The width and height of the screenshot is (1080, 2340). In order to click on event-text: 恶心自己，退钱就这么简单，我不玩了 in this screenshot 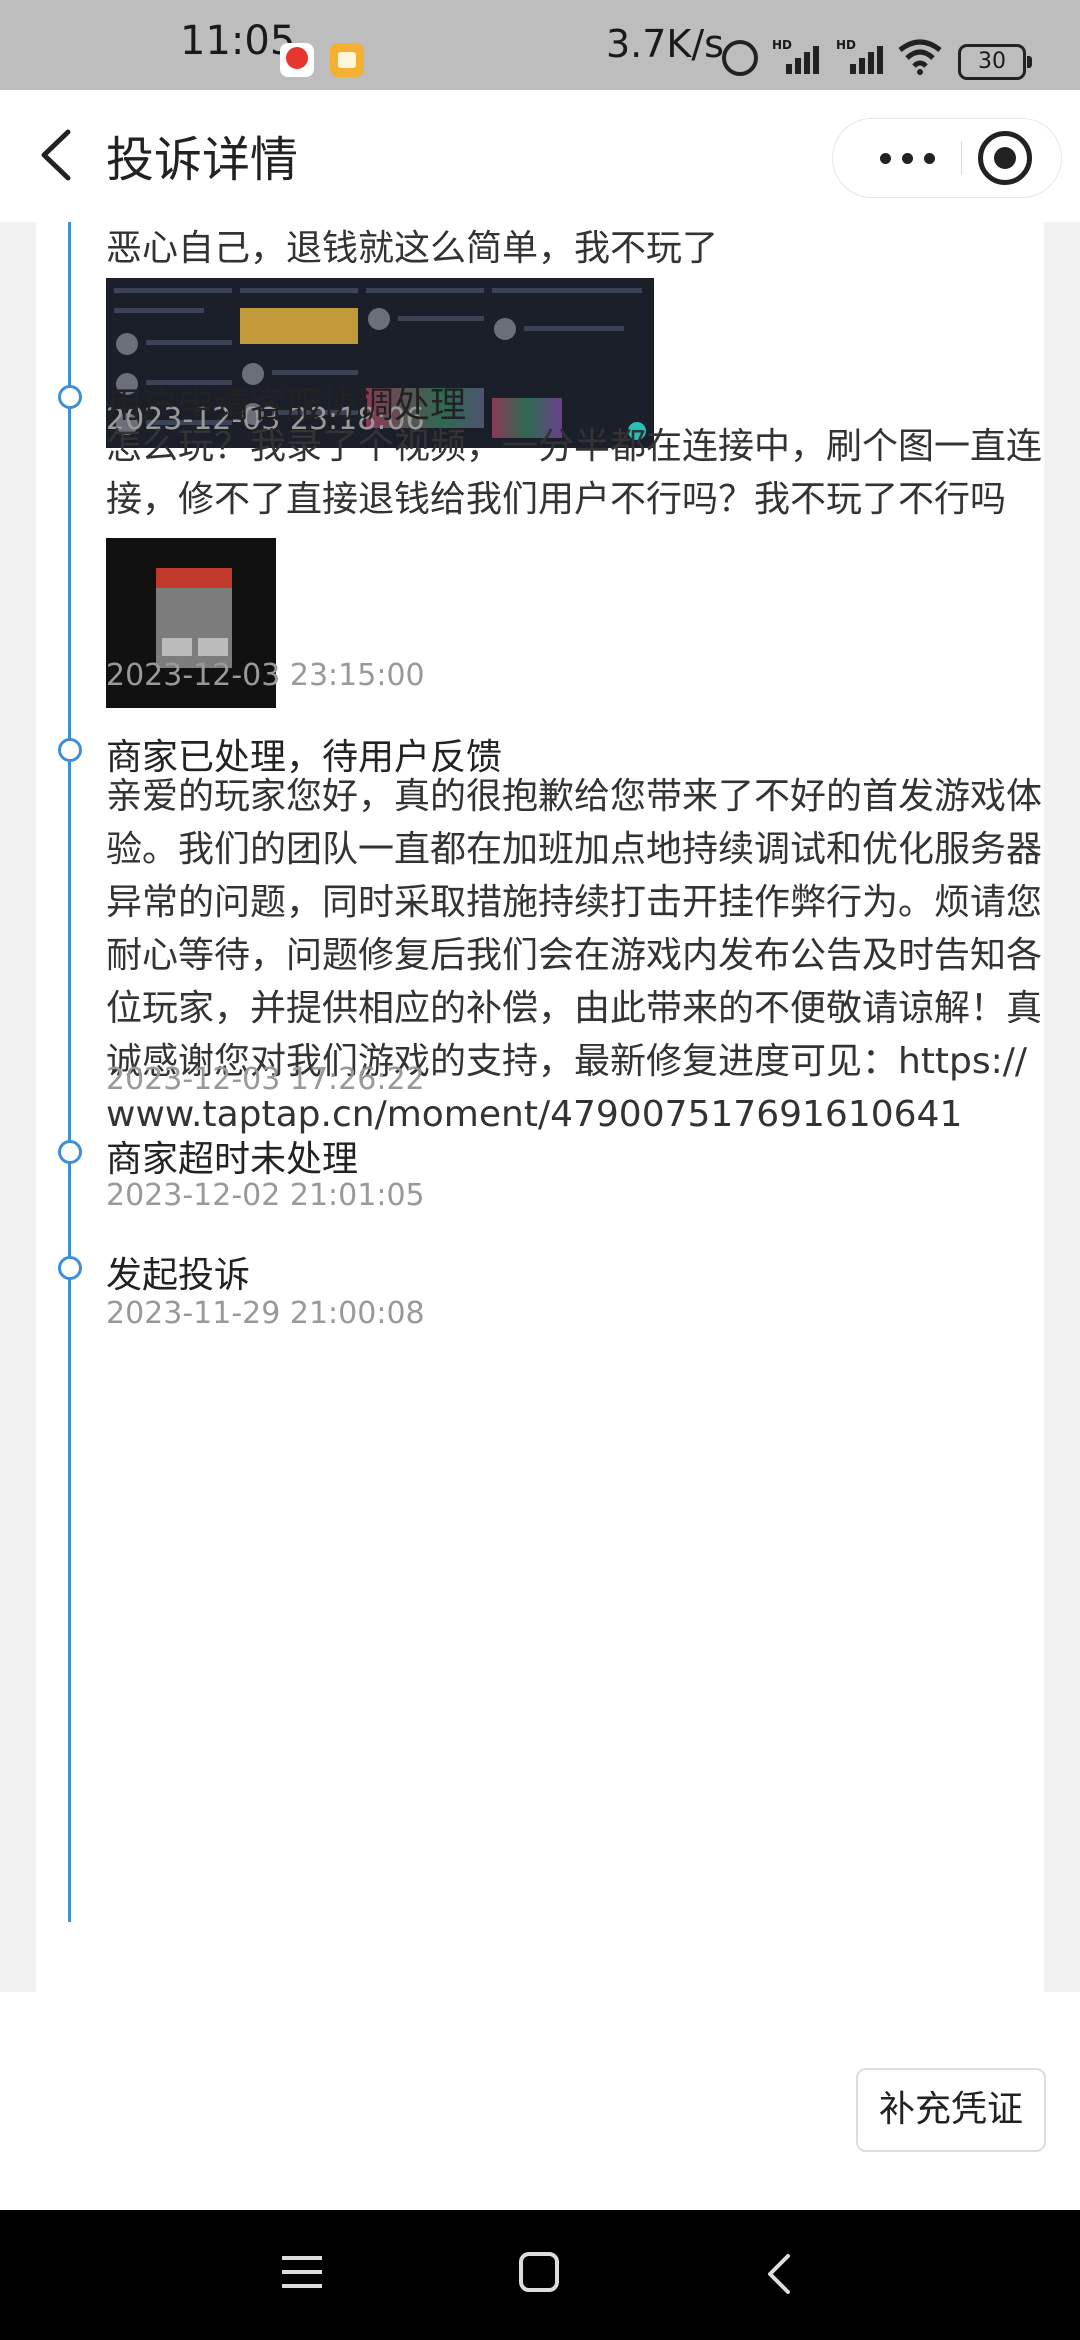, I will do `click(412, 248)`.